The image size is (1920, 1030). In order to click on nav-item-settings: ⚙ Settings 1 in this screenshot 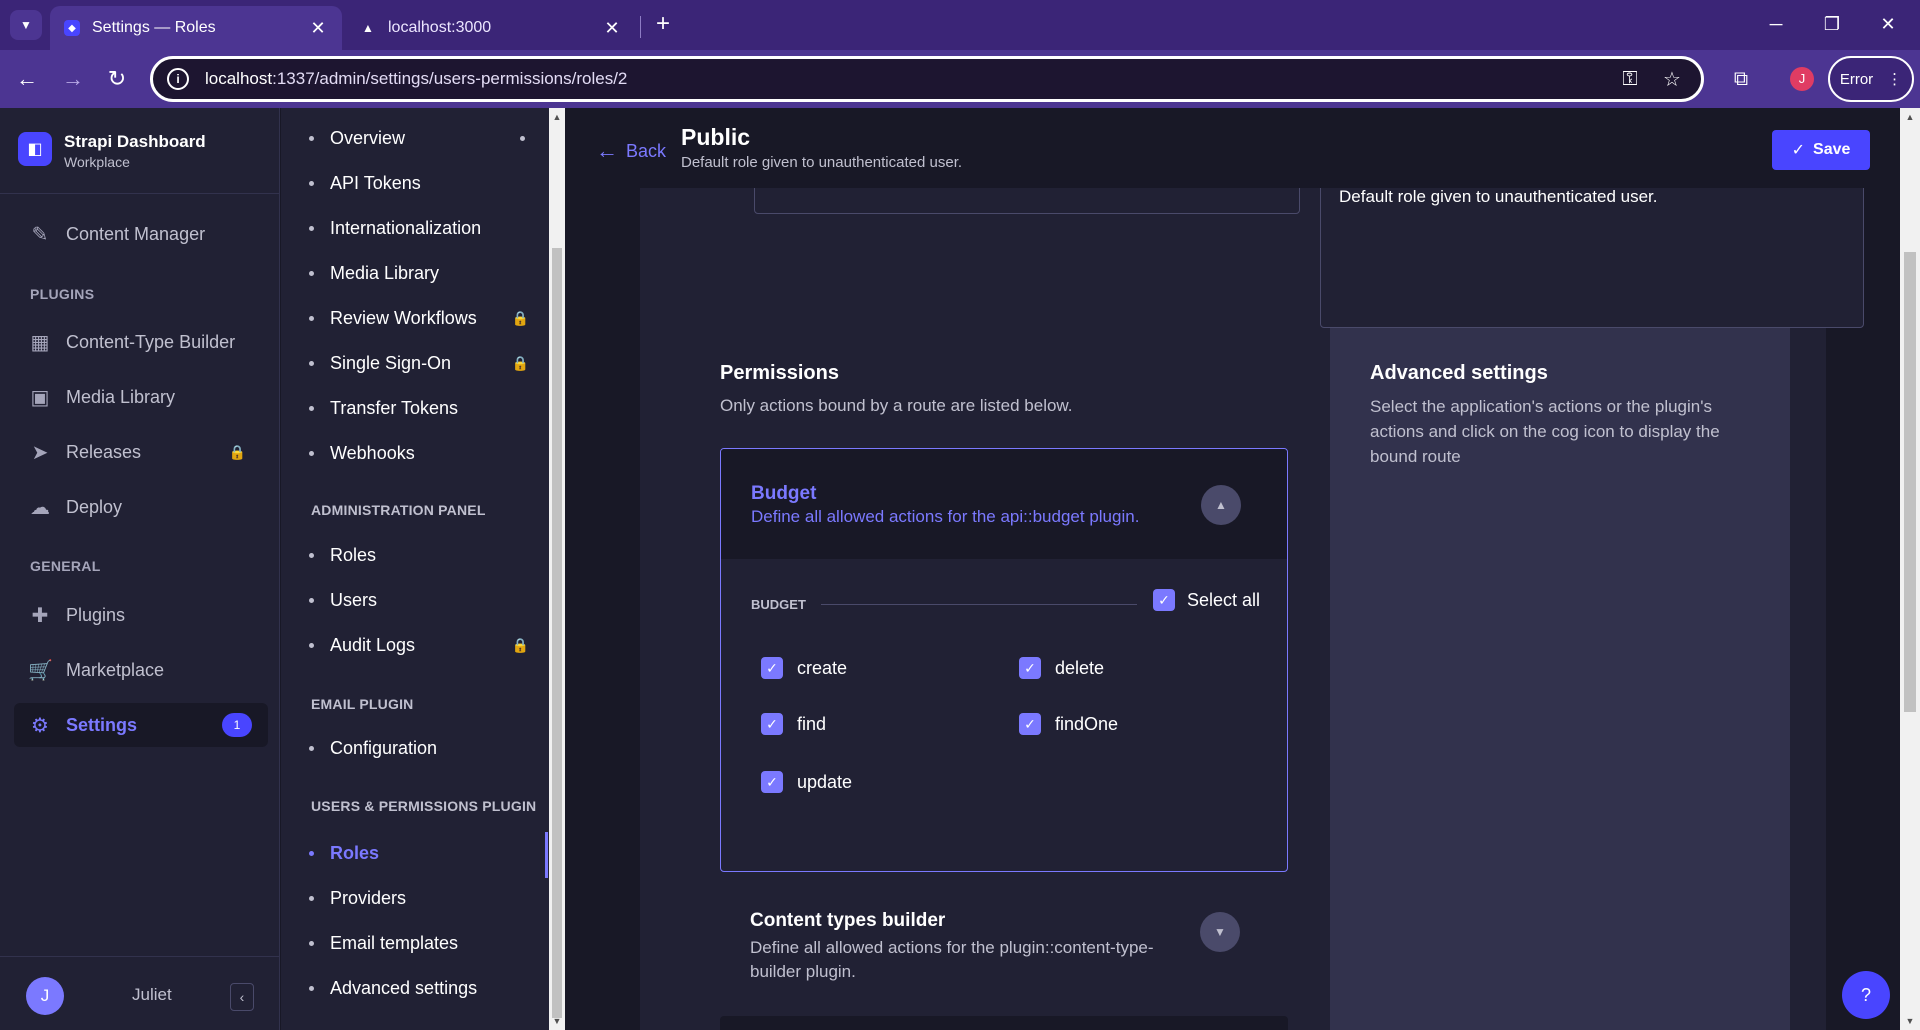, I will do `click(141, 725)`.